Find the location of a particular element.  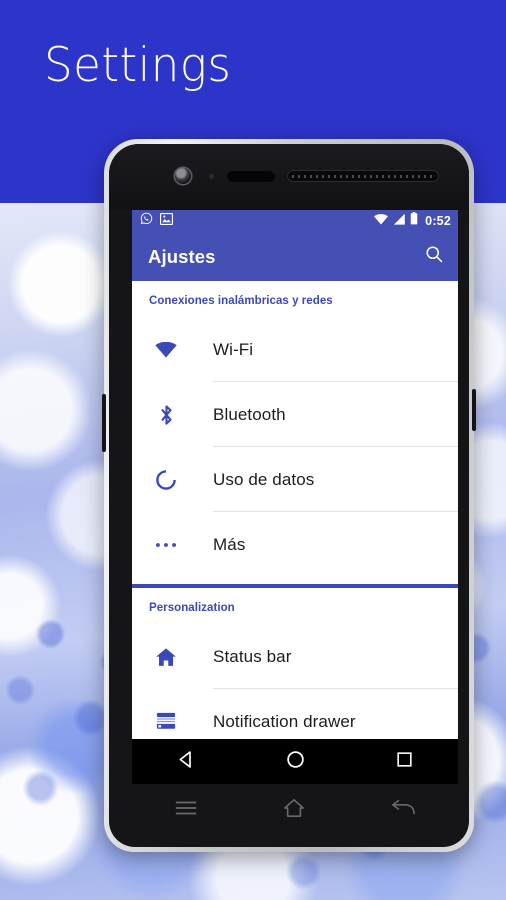

search-icon is located at coordinates (434, 256).